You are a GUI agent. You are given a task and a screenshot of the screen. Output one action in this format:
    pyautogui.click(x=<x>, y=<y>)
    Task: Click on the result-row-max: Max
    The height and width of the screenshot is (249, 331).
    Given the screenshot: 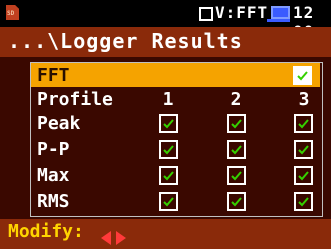 What is the action you would take?
    pyautogui.click(x=175, y=175)
    